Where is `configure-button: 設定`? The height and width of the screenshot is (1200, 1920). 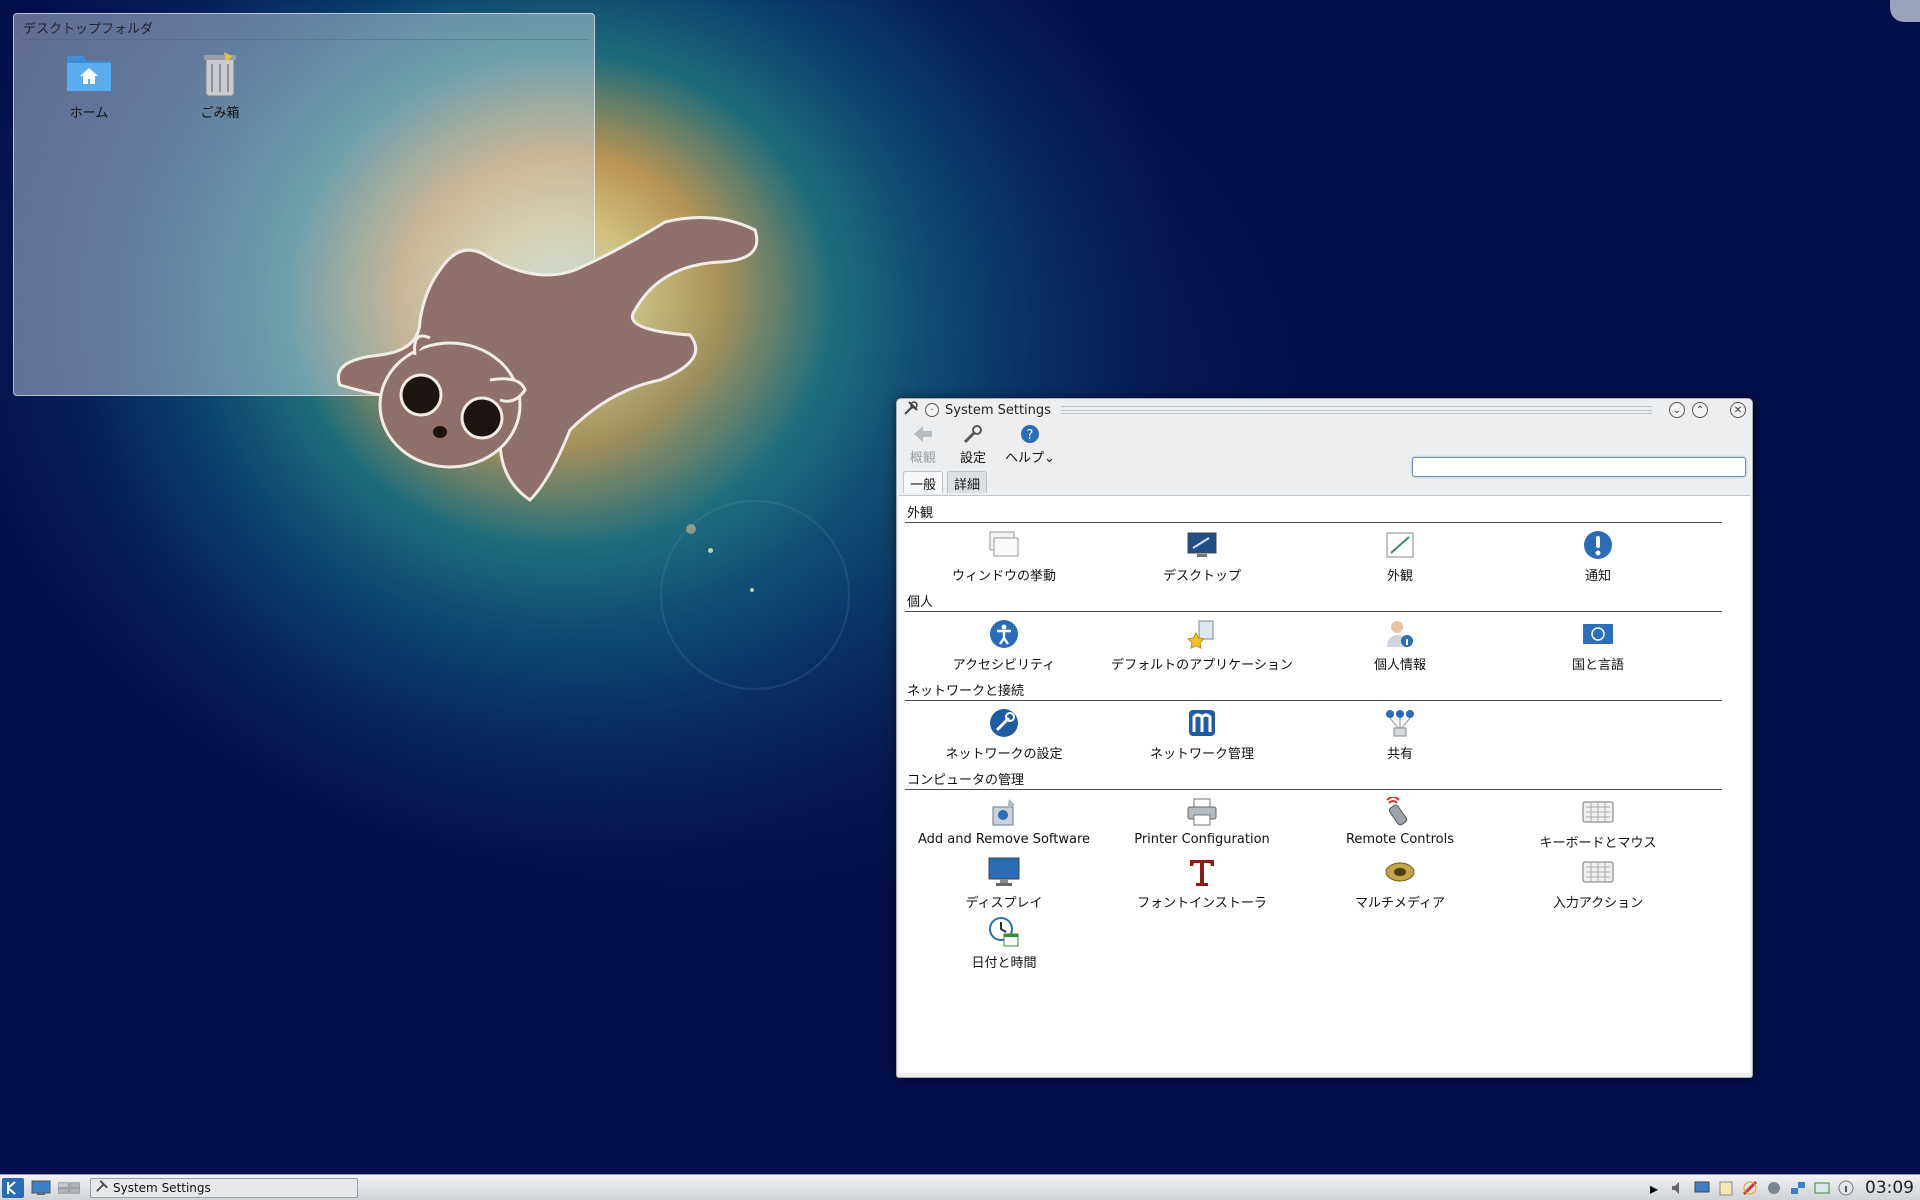 configure-button: 設定 is located at coordinates (973, 444).